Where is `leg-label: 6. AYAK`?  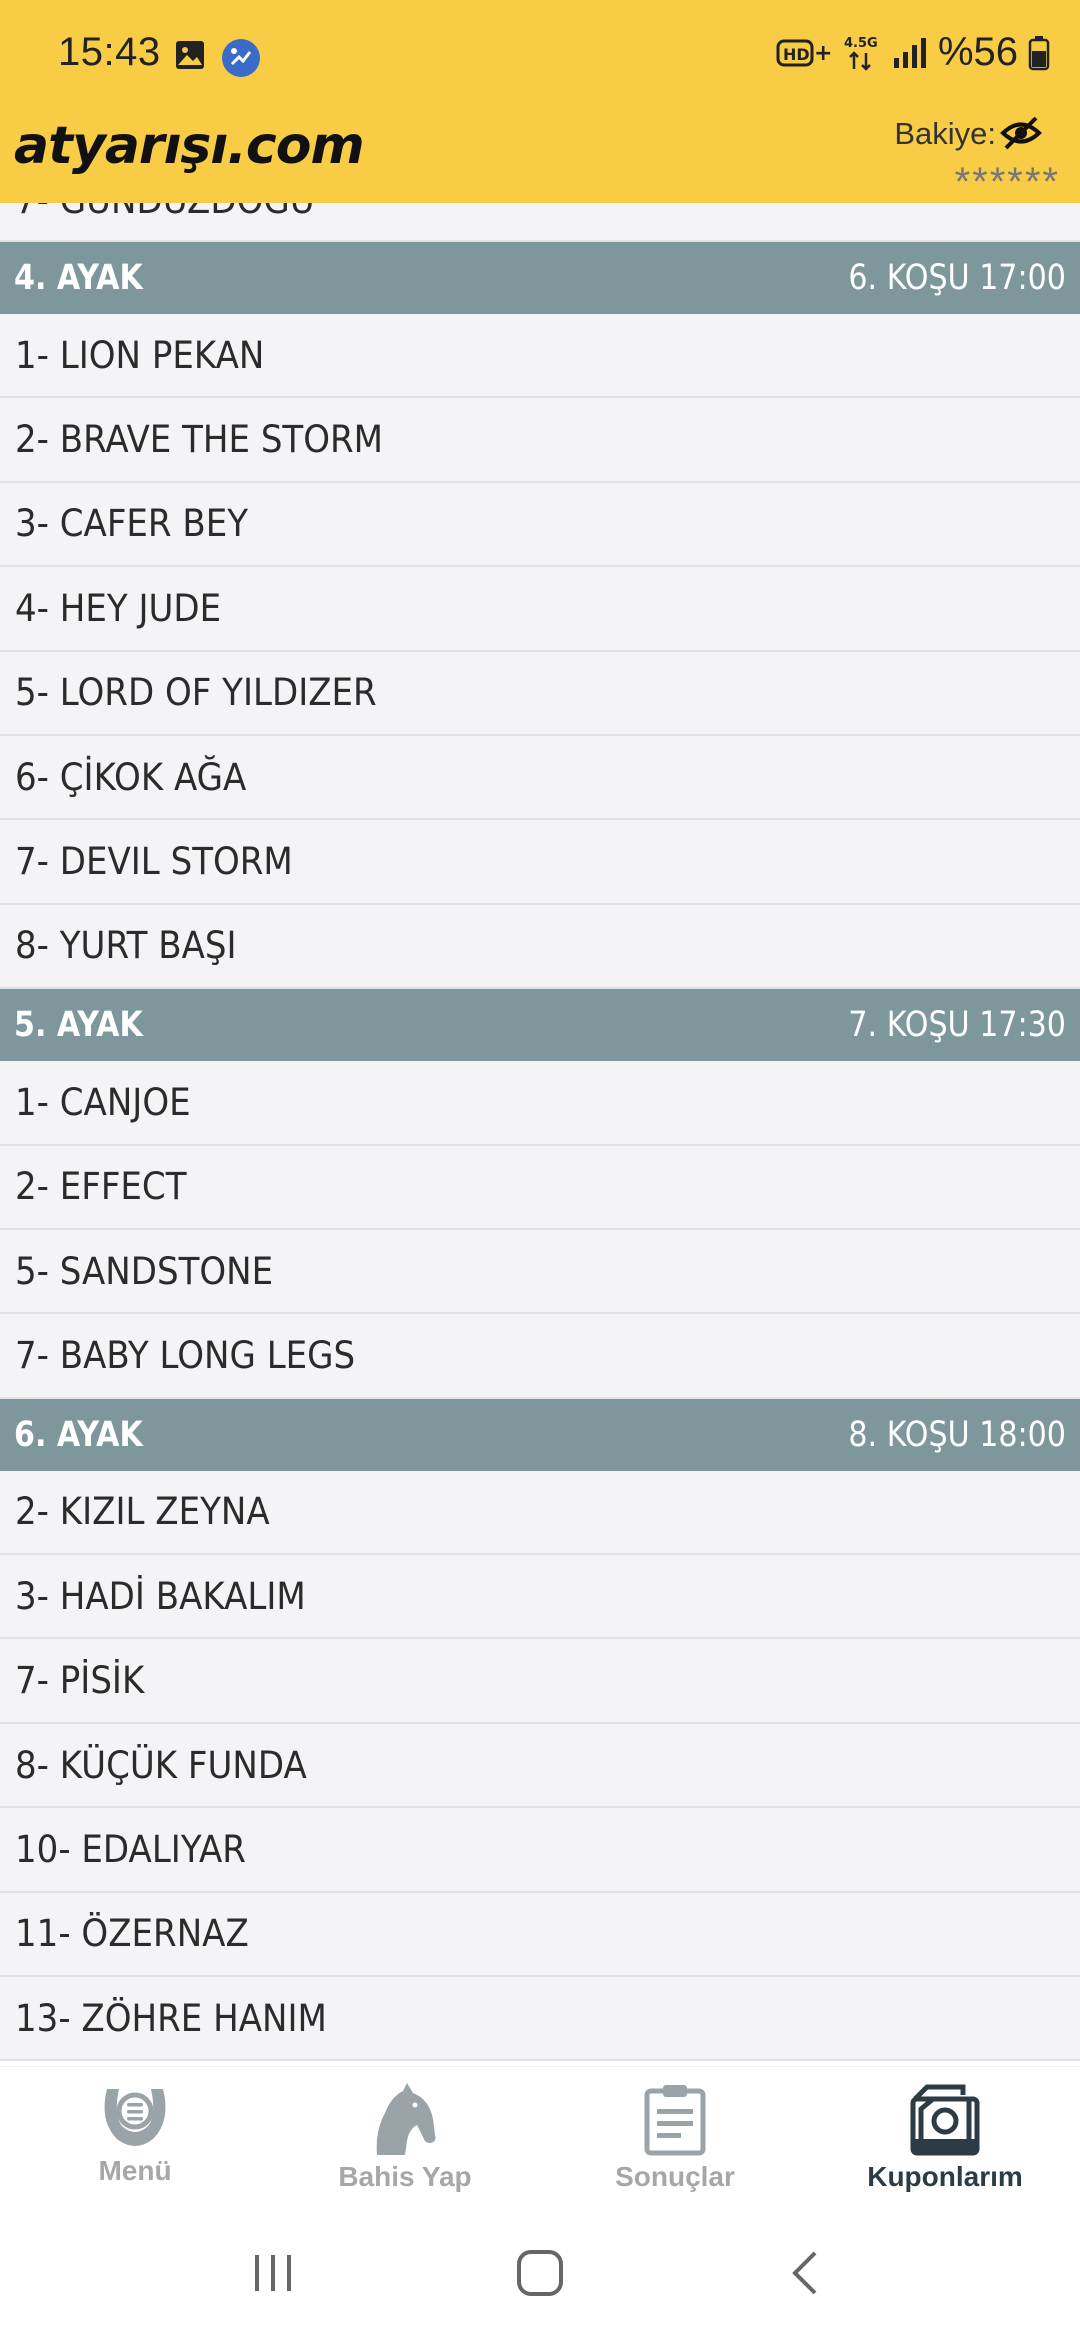 leg-label: 6. AYAK is located at coordinates (78, 1434).